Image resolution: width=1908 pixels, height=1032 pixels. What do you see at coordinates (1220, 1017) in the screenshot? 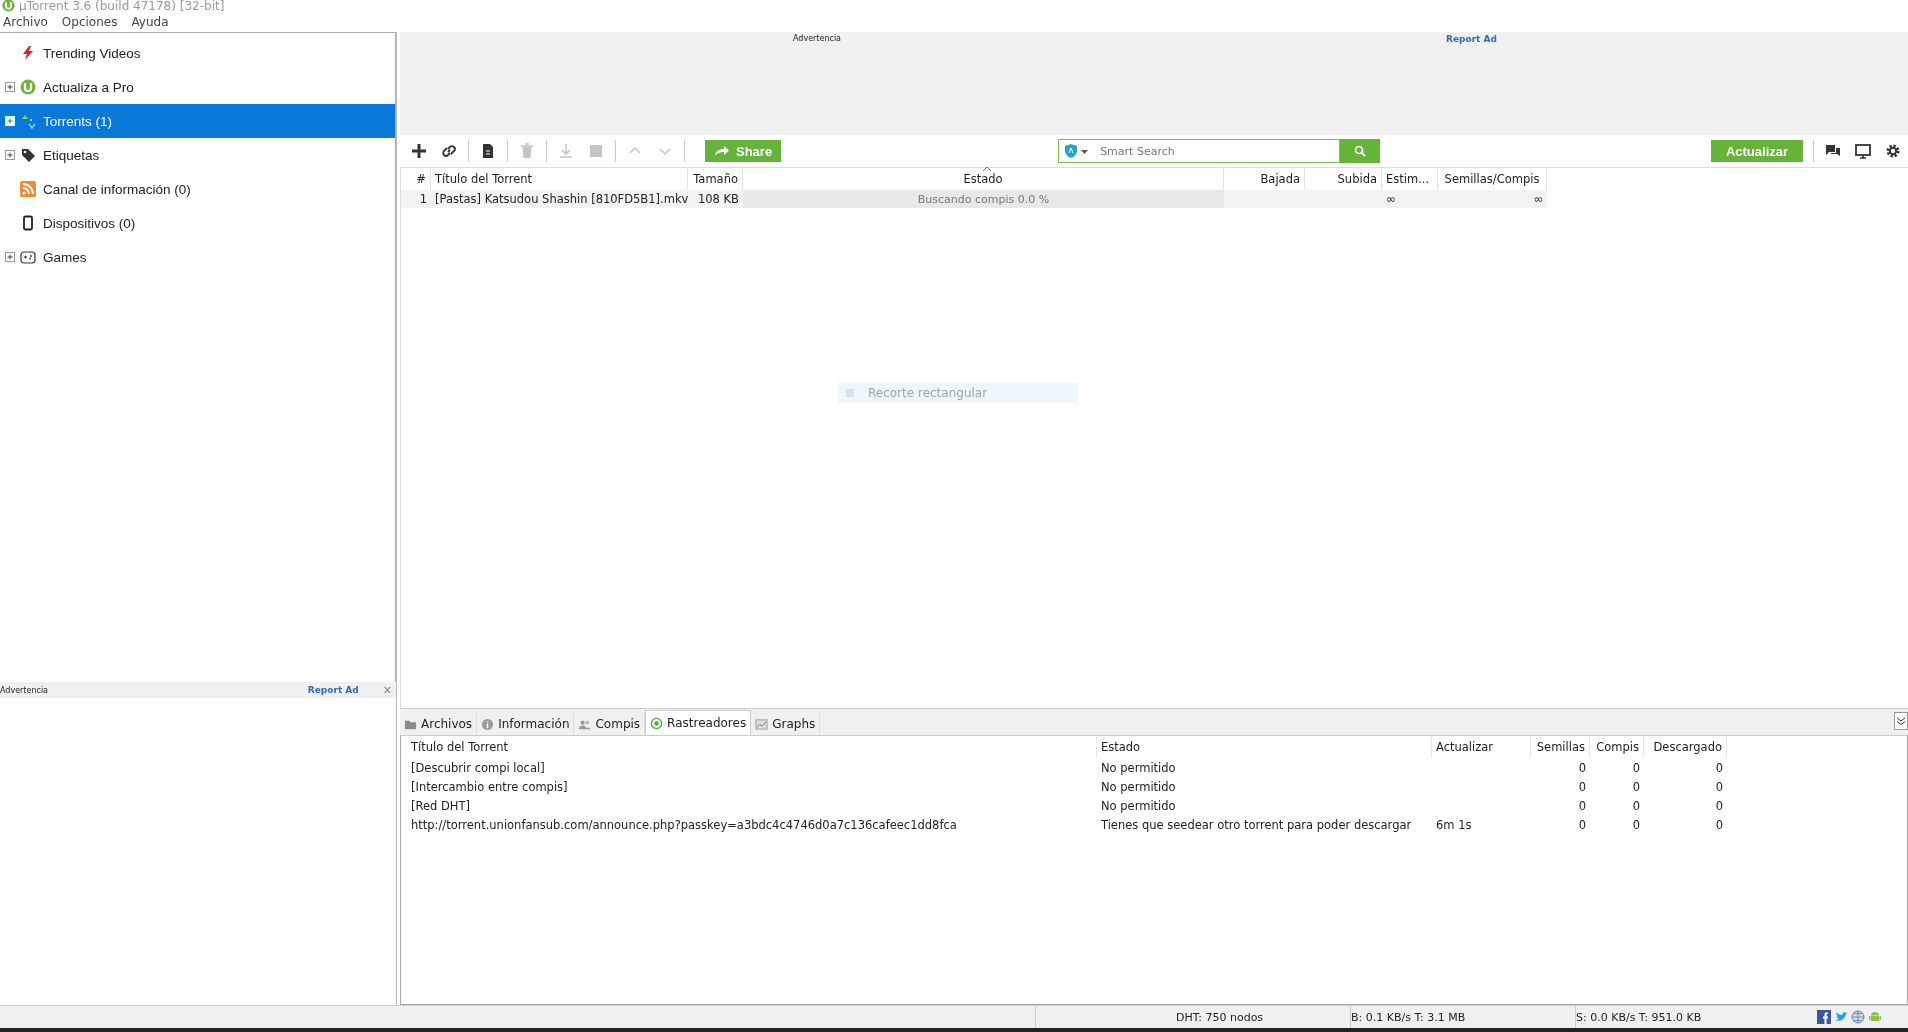
I see `dht-status: DHT: 750 nodos` at bounding box center [1220, 1017].